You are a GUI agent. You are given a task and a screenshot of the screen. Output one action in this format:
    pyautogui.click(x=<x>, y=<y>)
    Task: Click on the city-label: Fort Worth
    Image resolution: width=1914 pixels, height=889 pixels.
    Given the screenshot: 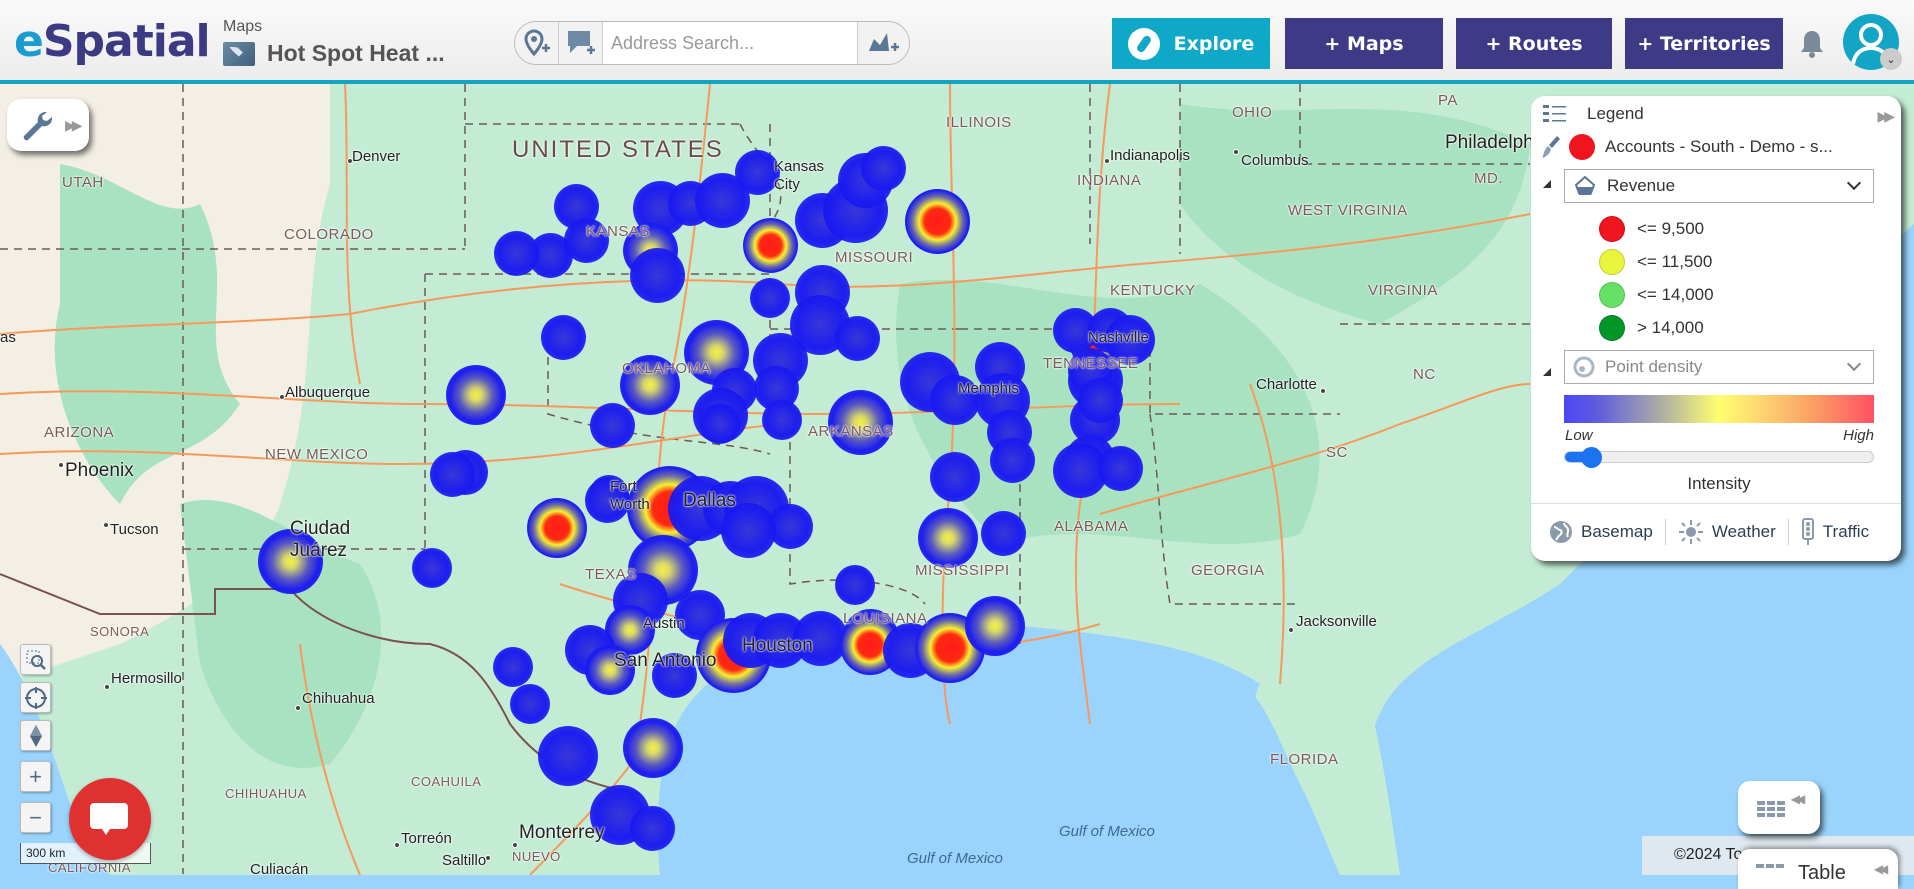 What is the action you would take?
    pyautogui.click(x=630, y=495)
    